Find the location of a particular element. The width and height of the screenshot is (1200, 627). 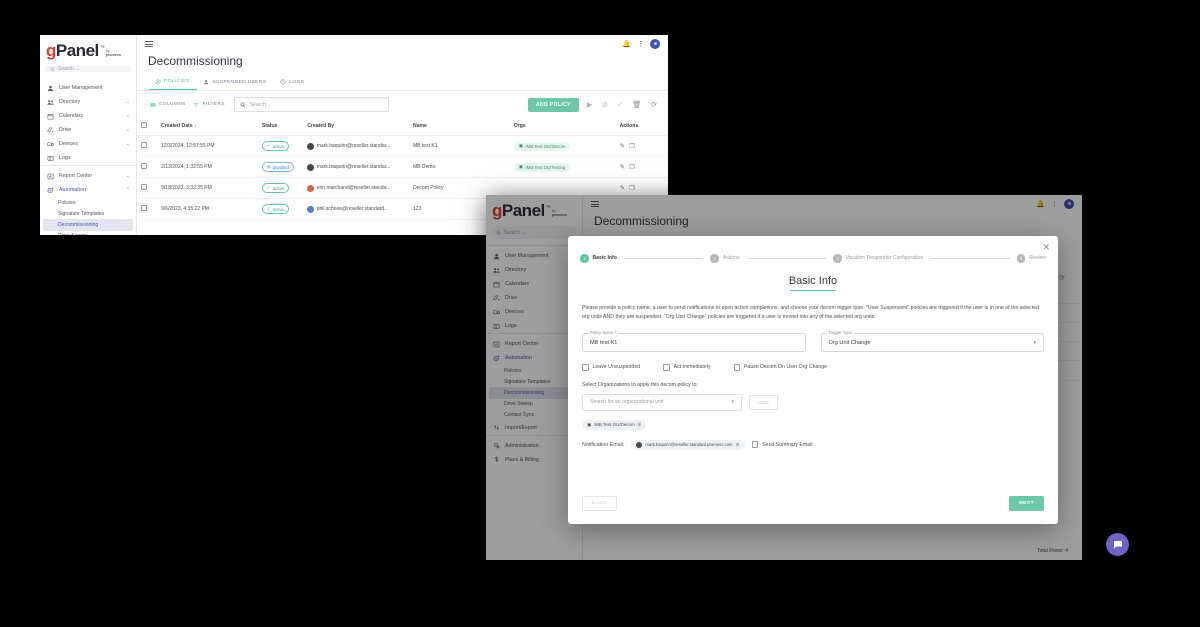

sidebar-item-label: Drive is located at coordinates (65, 130).